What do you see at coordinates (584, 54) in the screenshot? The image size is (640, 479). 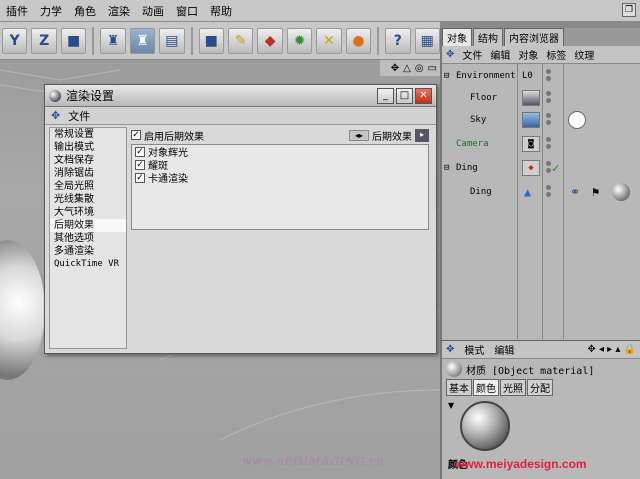 I see `objmenu-textures: 纹理` at bounding box center [584, 54].